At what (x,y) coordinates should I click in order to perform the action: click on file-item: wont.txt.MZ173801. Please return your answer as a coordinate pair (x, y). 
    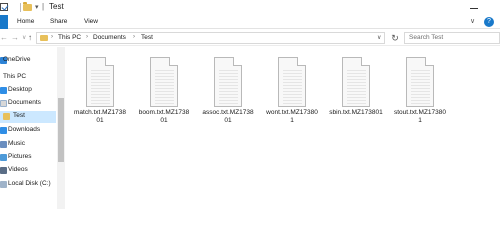
    Looking at the image, I should click on (292, 97).